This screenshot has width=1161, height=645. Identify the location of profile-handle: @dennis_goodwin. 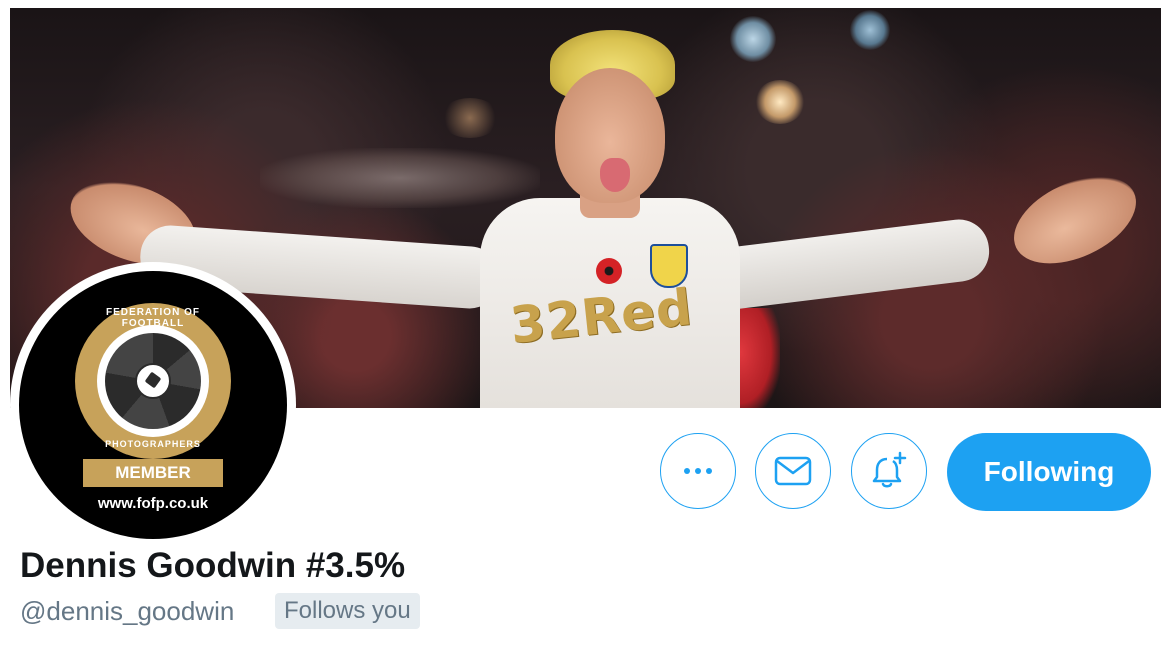
(127, 611).